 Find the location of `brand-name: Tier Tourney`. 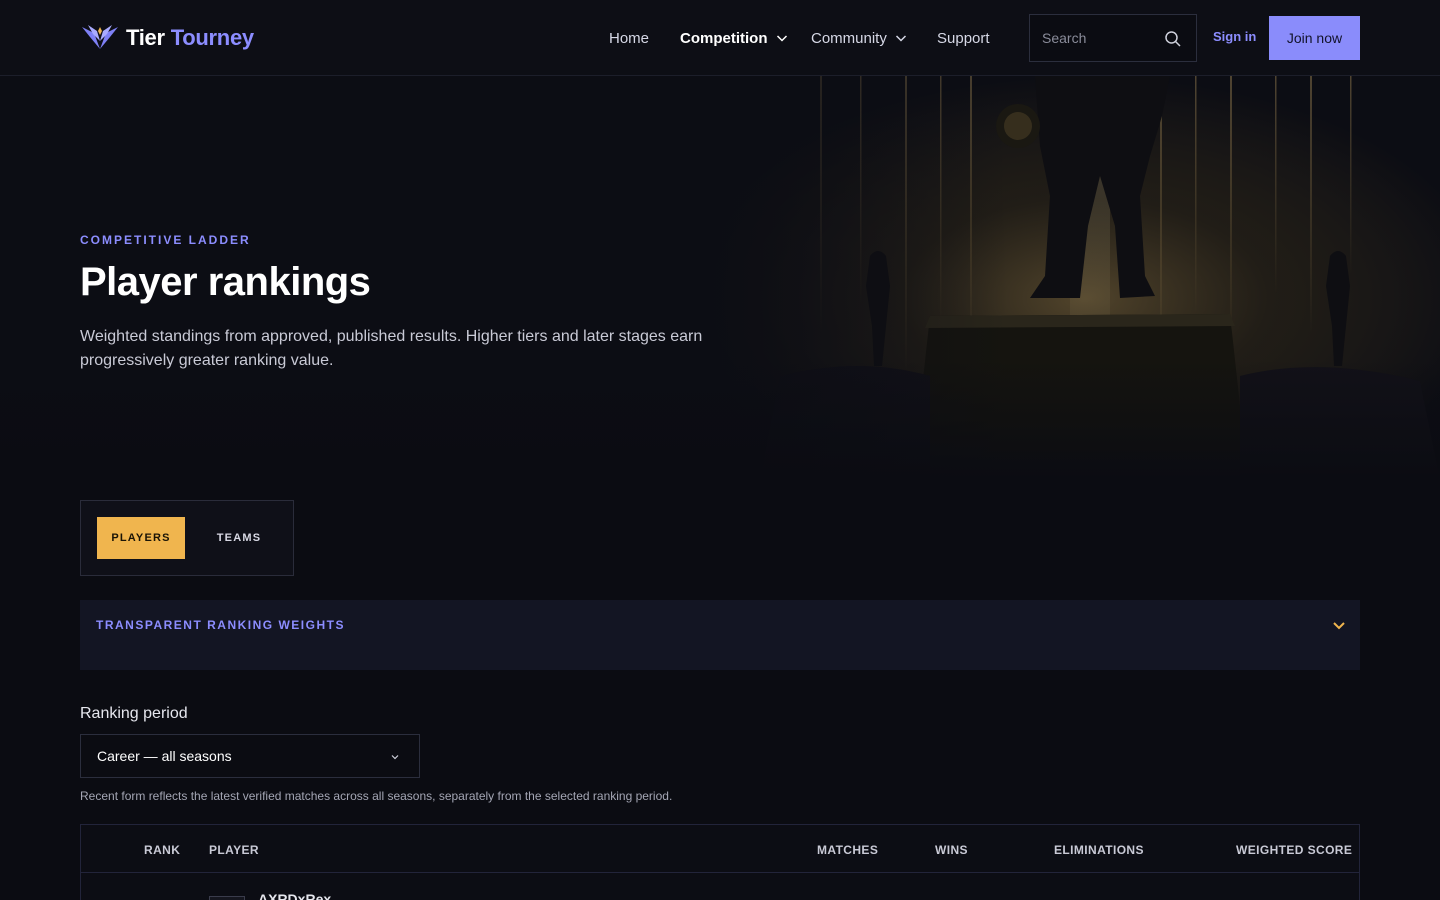

brand-name: Tier Tourney is located at coordinates (190, 38).